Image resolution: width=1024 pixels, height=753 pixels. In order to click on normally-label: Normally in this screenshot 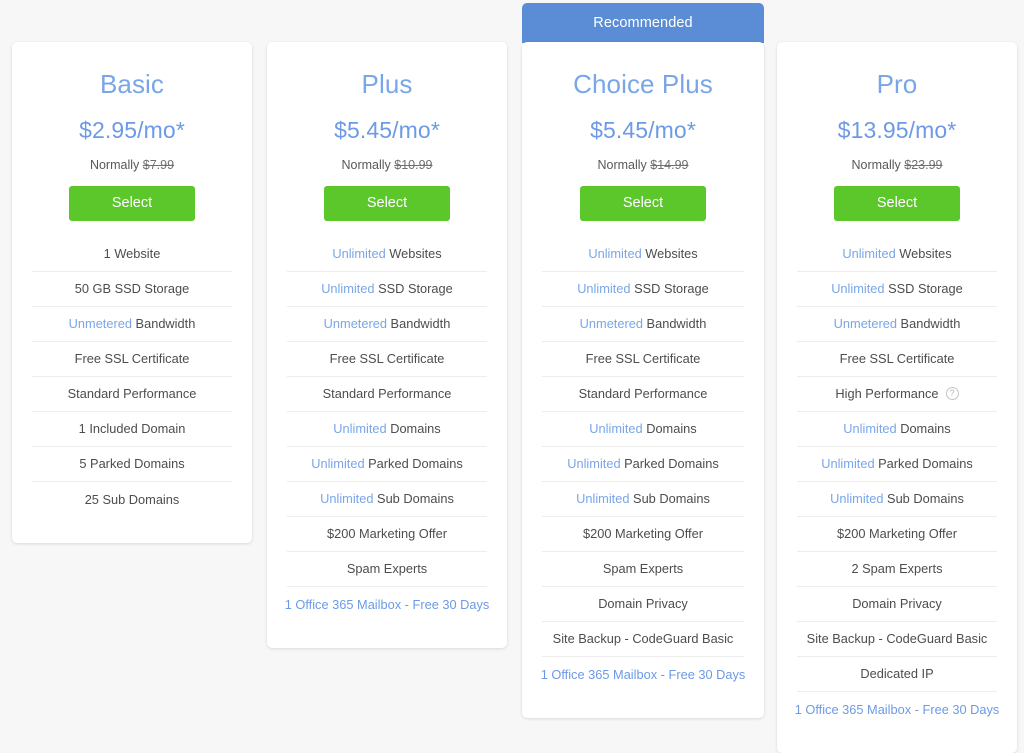, I will do `click(114, 164)`.